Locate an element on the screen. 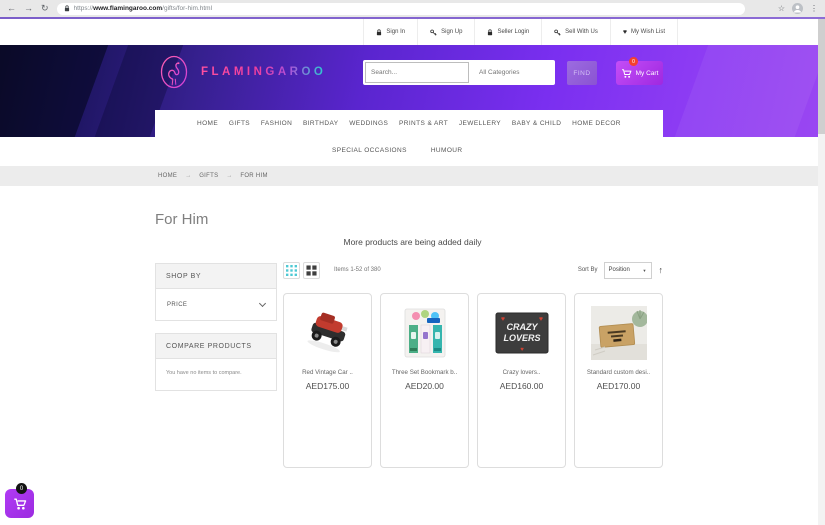 The height and width of the screenshot is (525, 825). nav-item-prints-art: PRINTS & ART is located at coordinates (423, 123).